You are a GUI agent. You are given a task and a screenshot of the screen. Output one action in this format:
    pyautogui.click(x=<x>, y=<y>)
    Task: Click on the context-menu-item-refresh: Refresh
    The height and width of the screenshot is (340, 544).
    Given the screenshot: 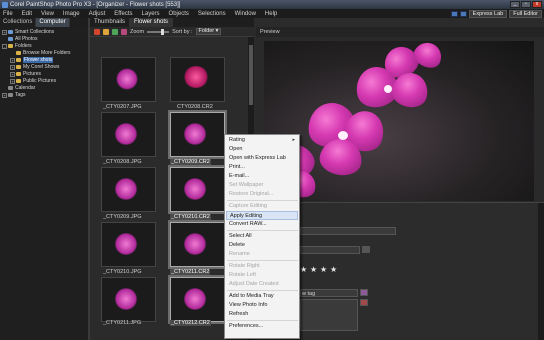 What is the action you would take?
    pyautogui.click(x=262, y=314)
    